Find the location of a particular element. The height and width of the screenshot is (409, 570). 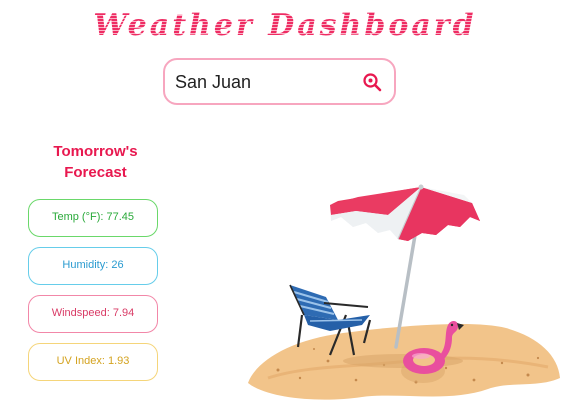

city-search-input is located at coordinates (267, 82).